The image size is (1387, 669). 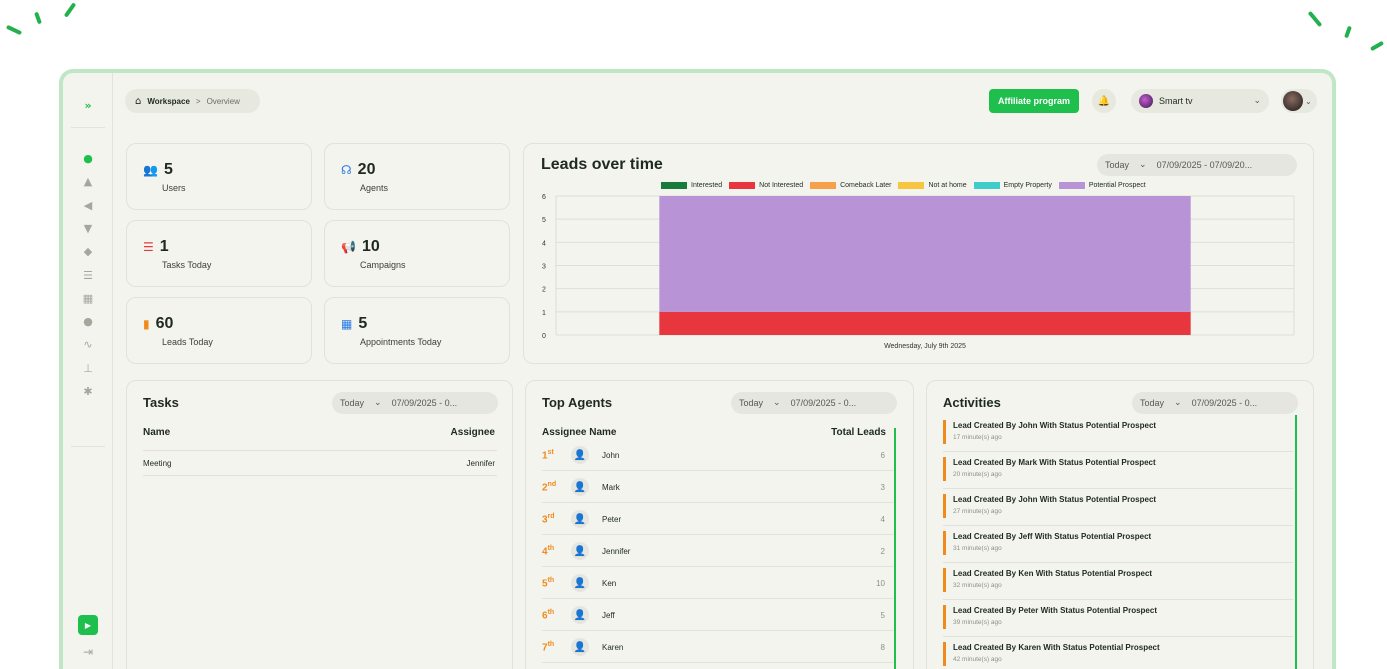 What do you see at coordinates (882, 455) in the screenshot?
I see `agent-total-leads: 6` at bounding box center [882, 455].